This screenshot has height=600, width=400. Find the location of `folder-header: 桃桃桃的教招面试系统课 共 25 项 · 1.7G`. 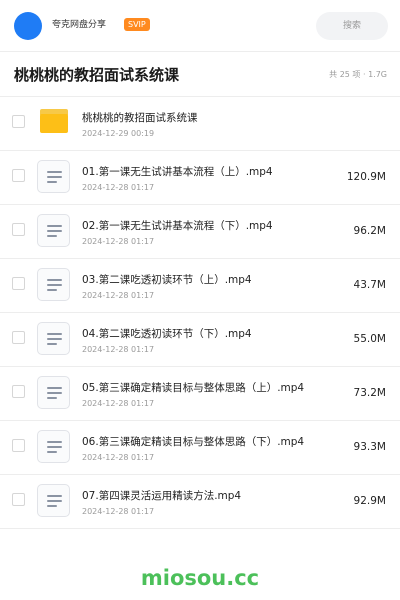

folder-header: 桃桃桃的教招面试系统课 共 25 项 · 1.7G is located at coordinates (200, 74).